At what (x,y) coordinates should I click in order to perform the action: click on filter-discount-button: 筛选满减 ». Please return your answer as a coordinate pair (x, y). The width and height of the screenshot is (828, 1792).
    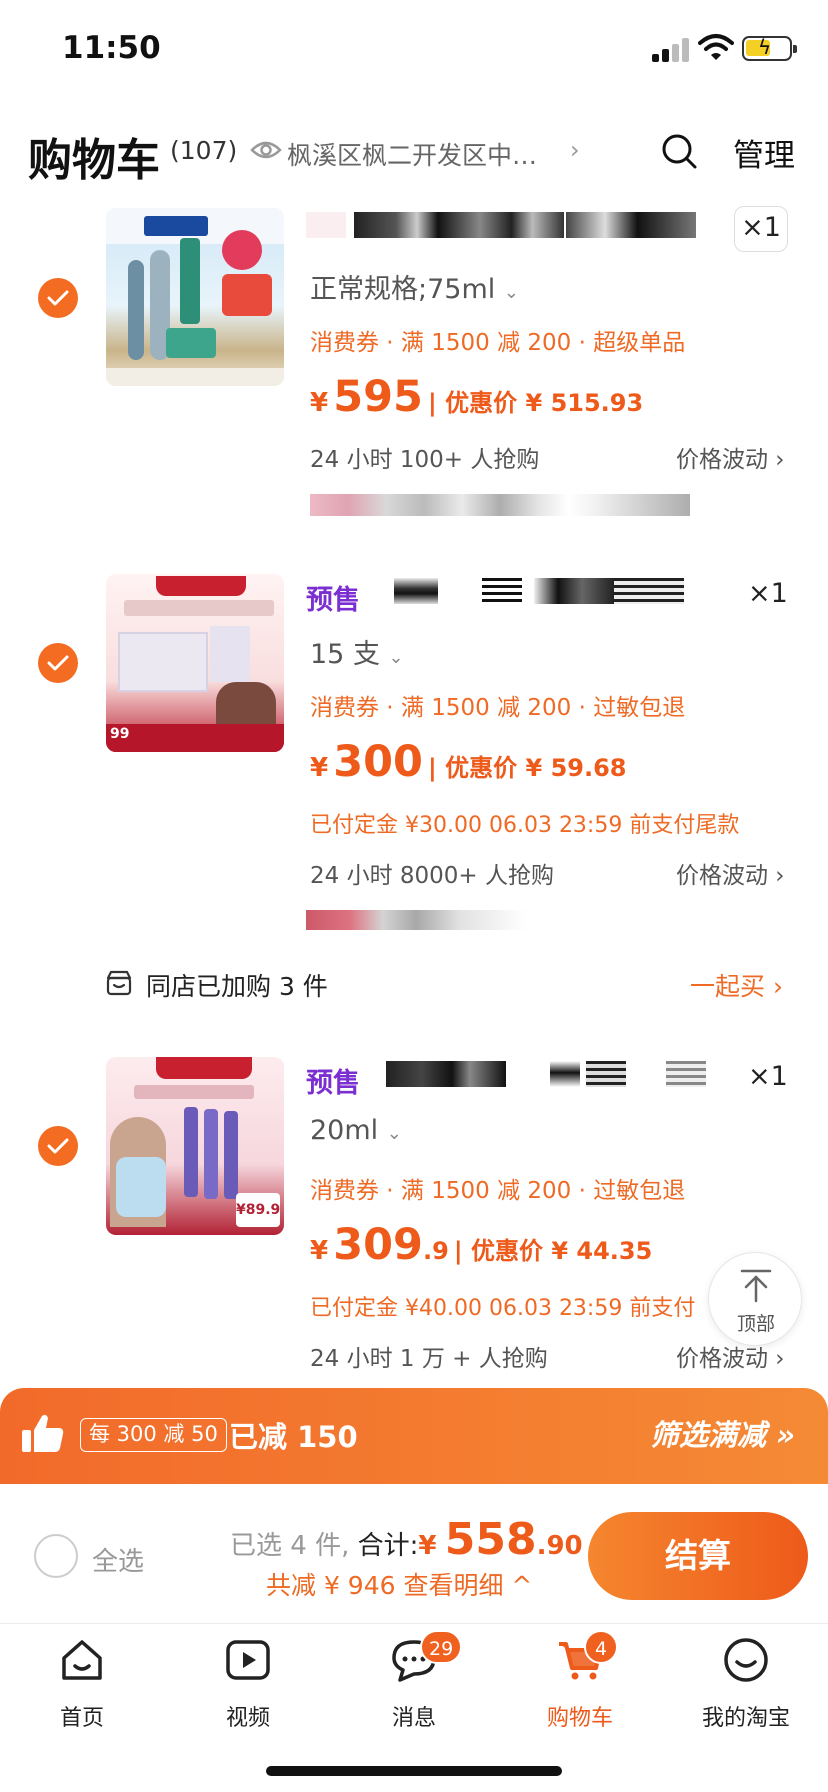
    Looking at the image, I should click on (722, 1433).